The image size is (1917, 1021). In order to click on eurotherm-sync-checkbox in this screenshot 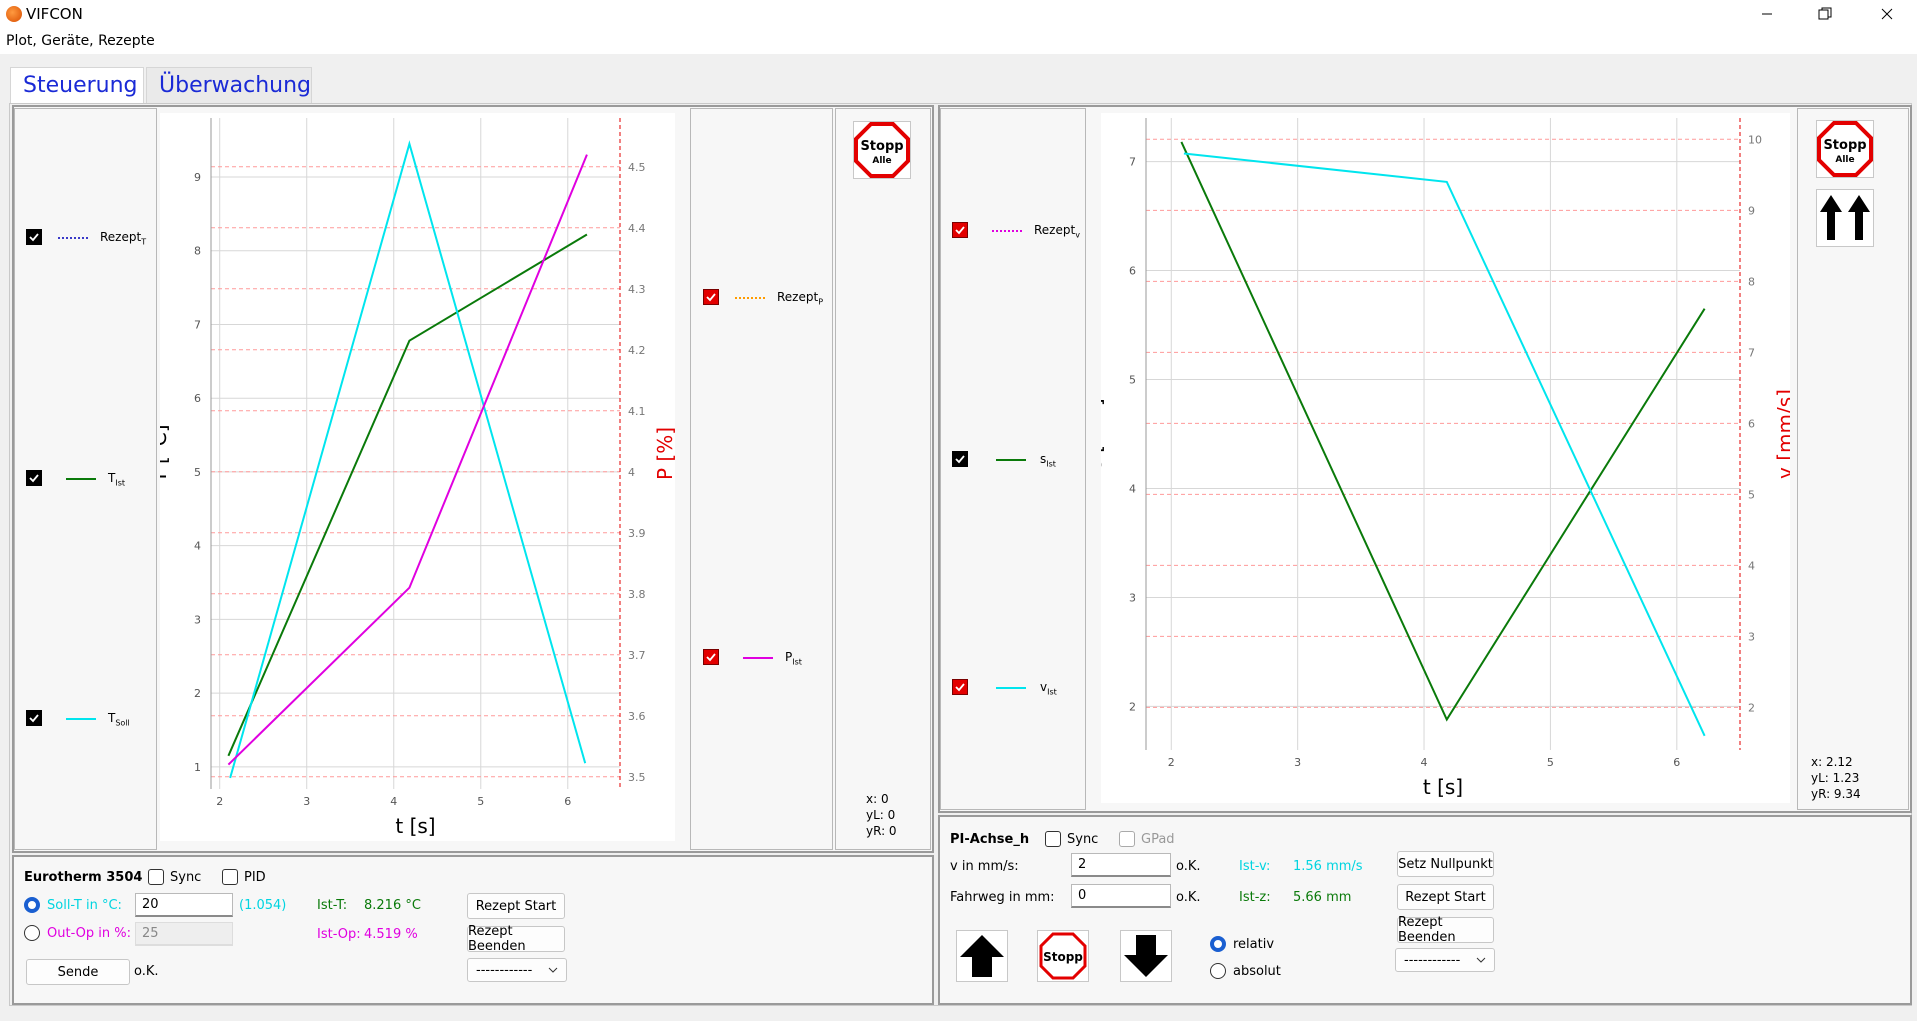, I will do `click(156, 877)`.